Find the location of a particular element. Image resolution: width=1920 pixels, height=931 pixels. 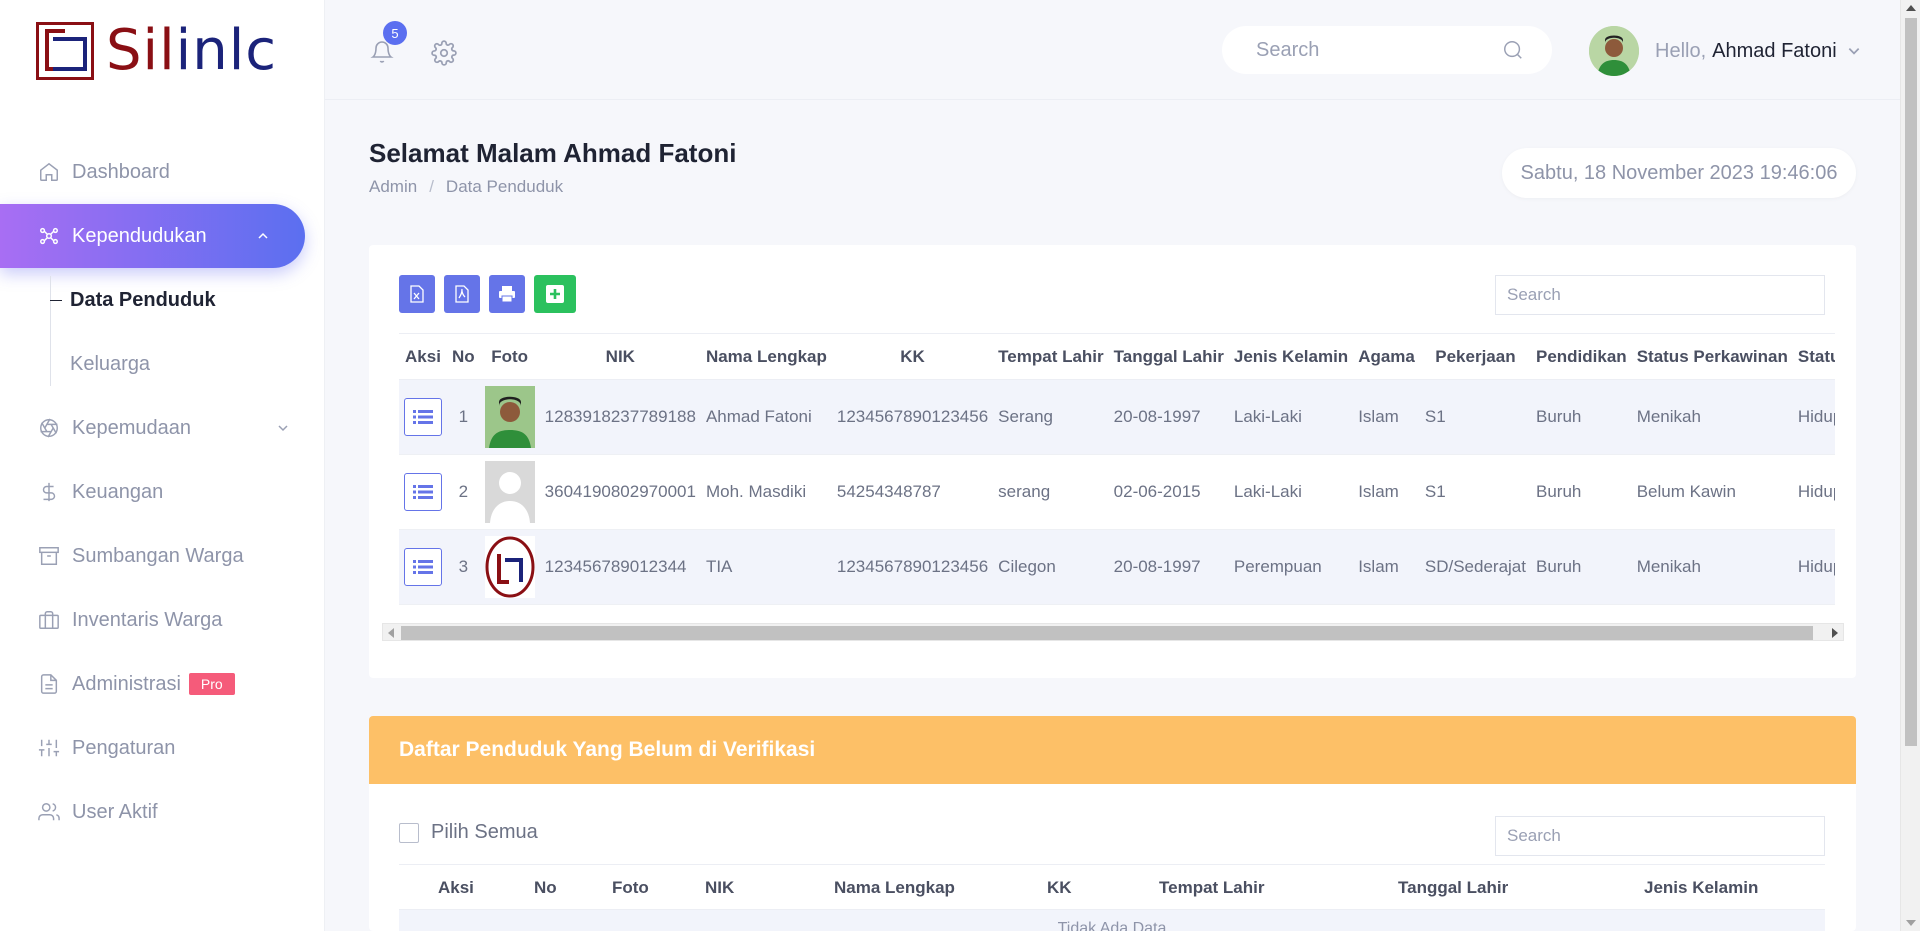

cell-nama: Ahmad Fatoni is located at coordinates (766, 417).